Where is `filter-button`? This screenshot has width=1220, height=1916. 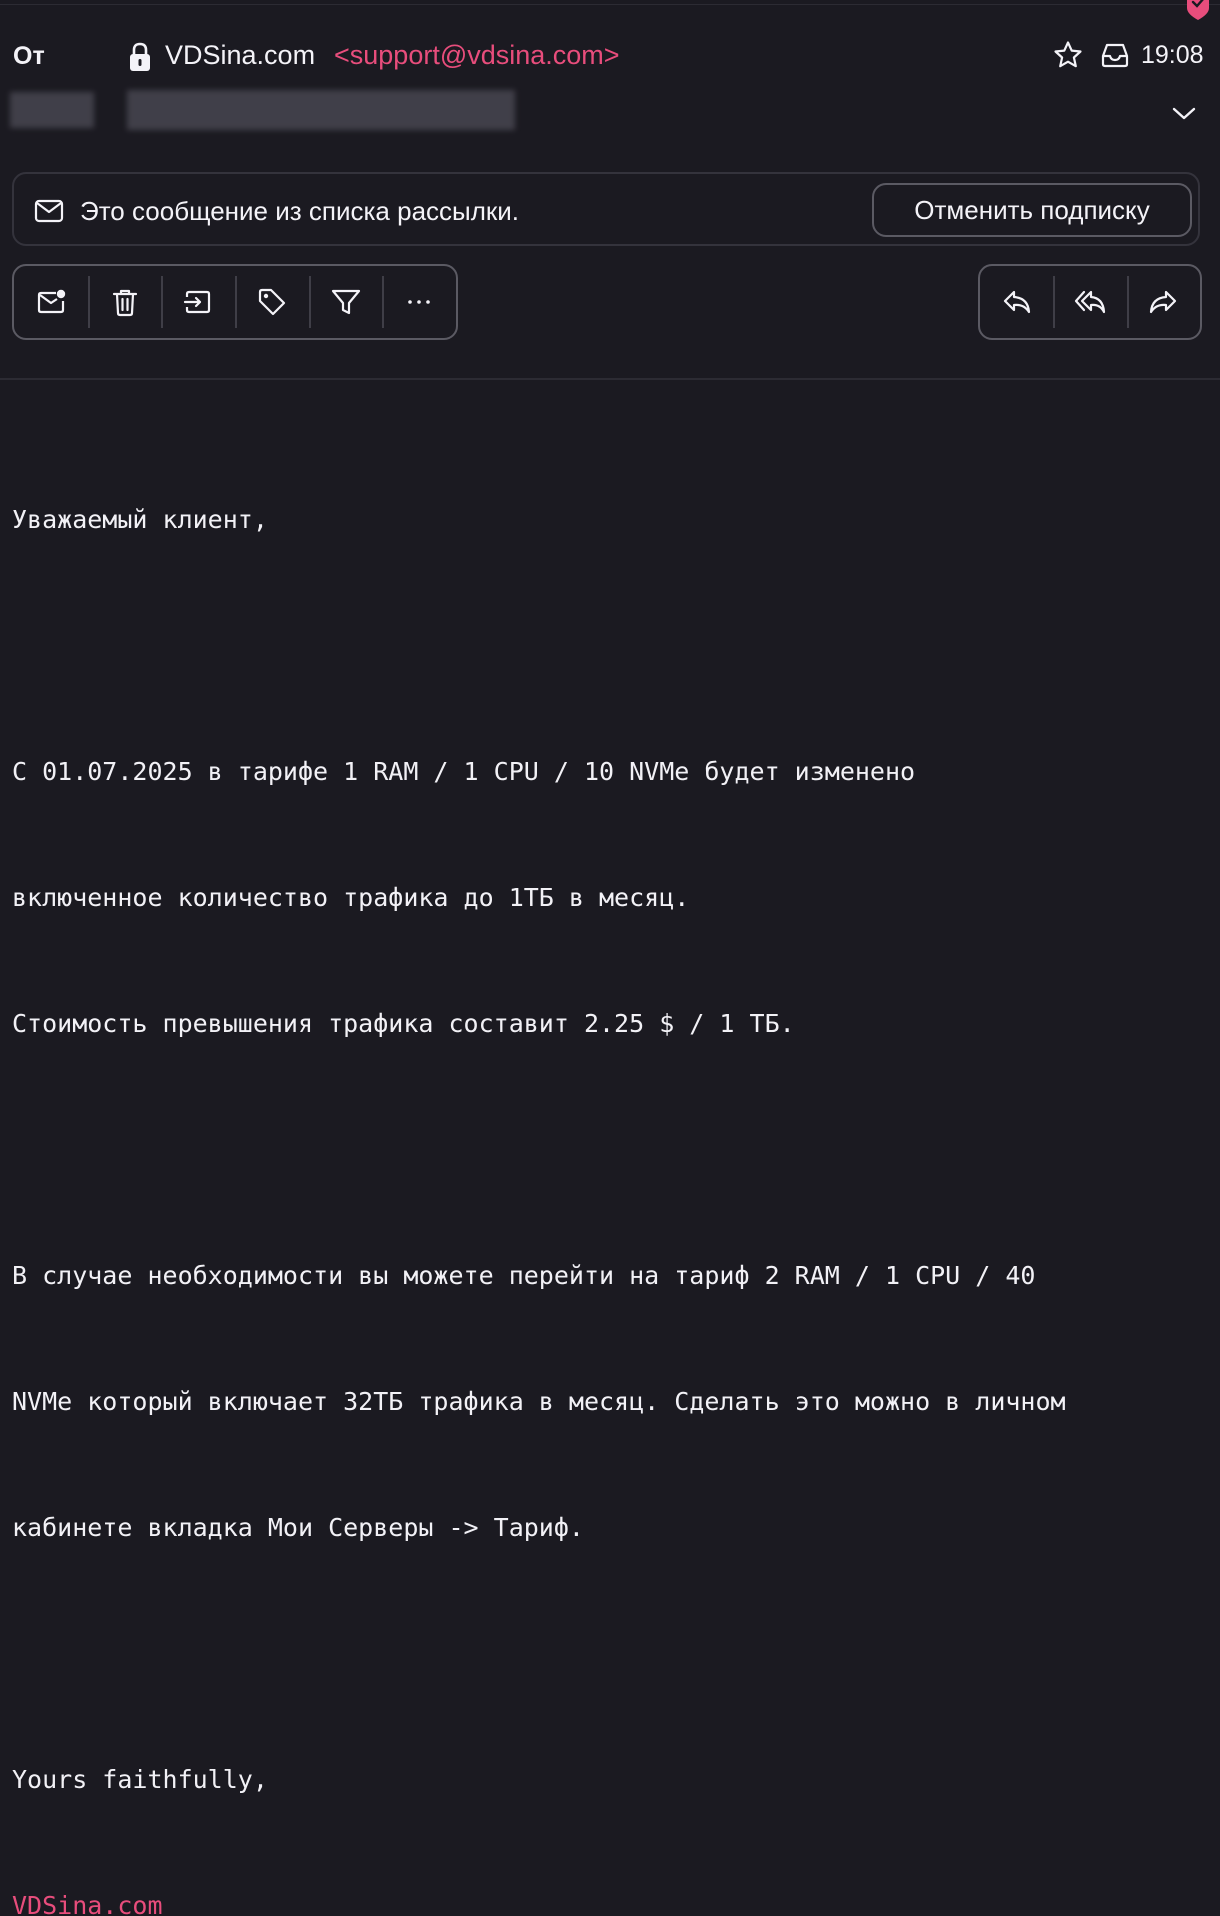
filter-button is located at coordinates (345, 302).